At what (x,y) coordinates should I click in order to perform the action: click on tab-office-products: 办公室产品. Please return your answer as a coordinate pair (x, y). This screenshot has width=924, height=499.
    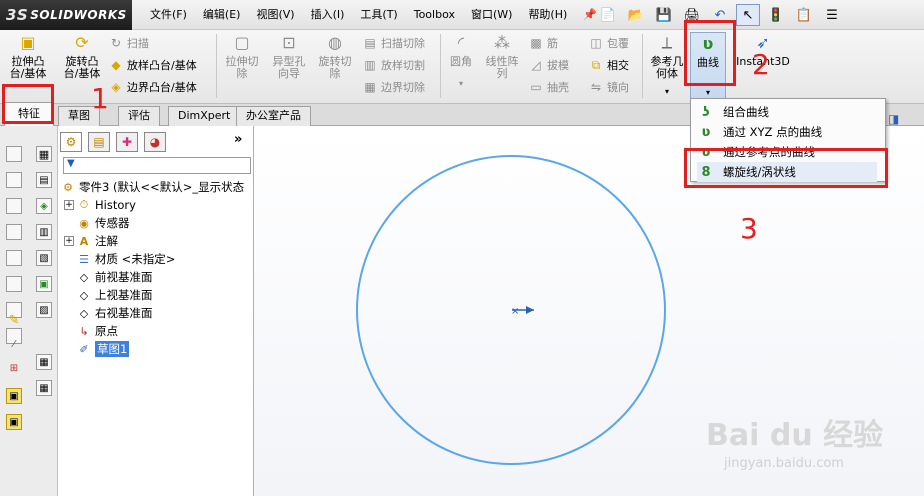
    Looking at the image, I should click on (273, 116).